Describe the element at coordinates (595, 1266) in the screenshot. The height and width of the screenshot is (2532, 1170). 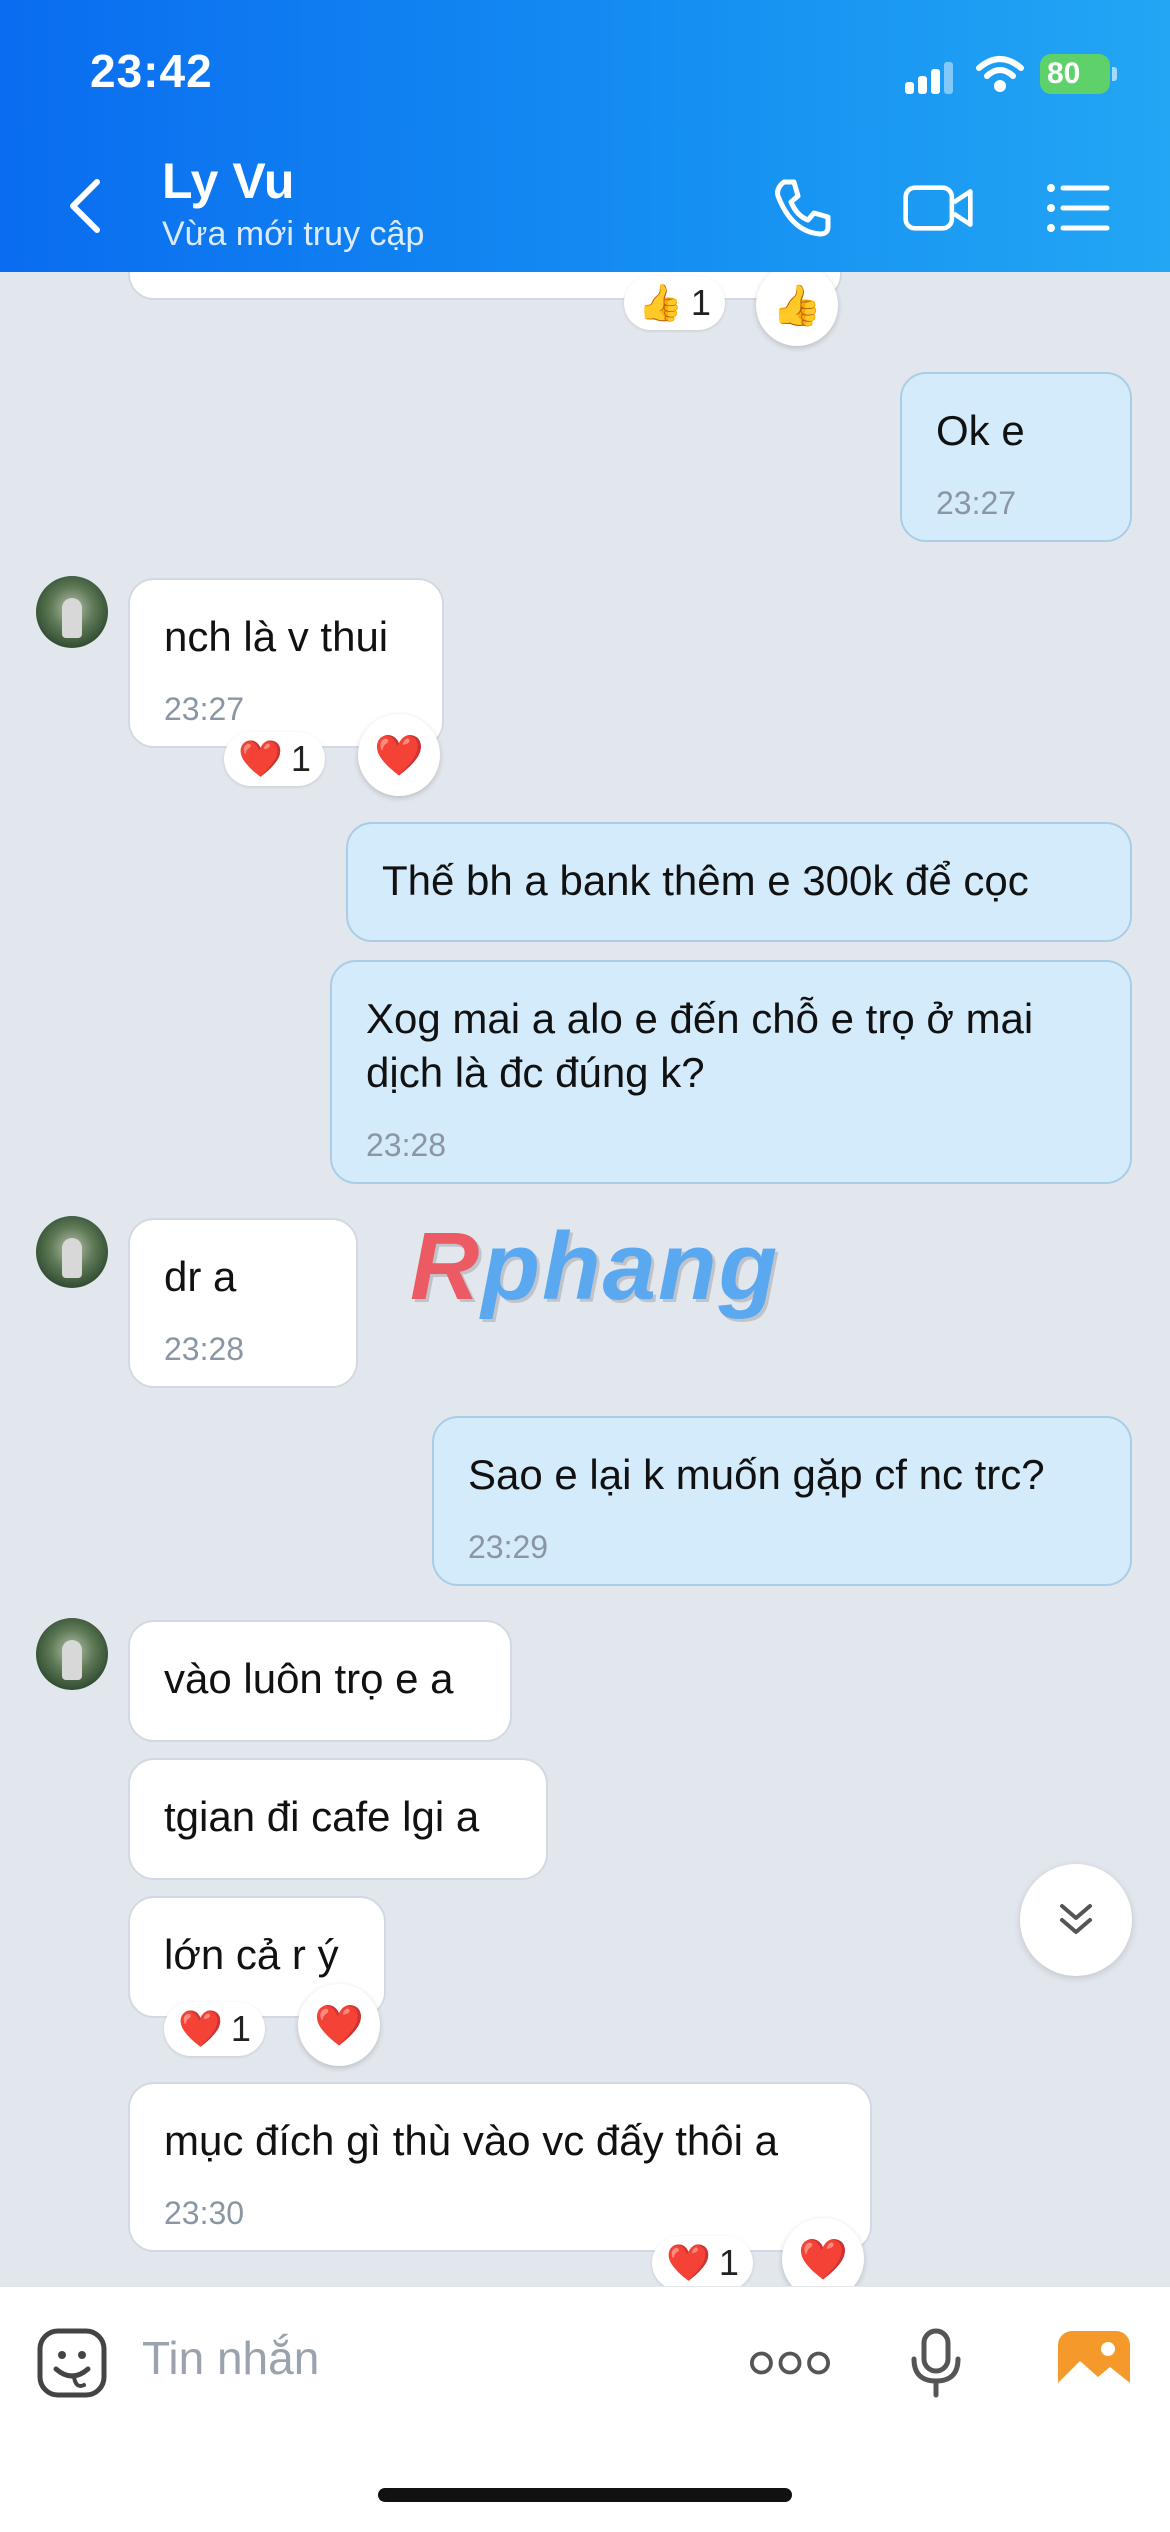
I see `watermark-logo: Rphang` at that location.